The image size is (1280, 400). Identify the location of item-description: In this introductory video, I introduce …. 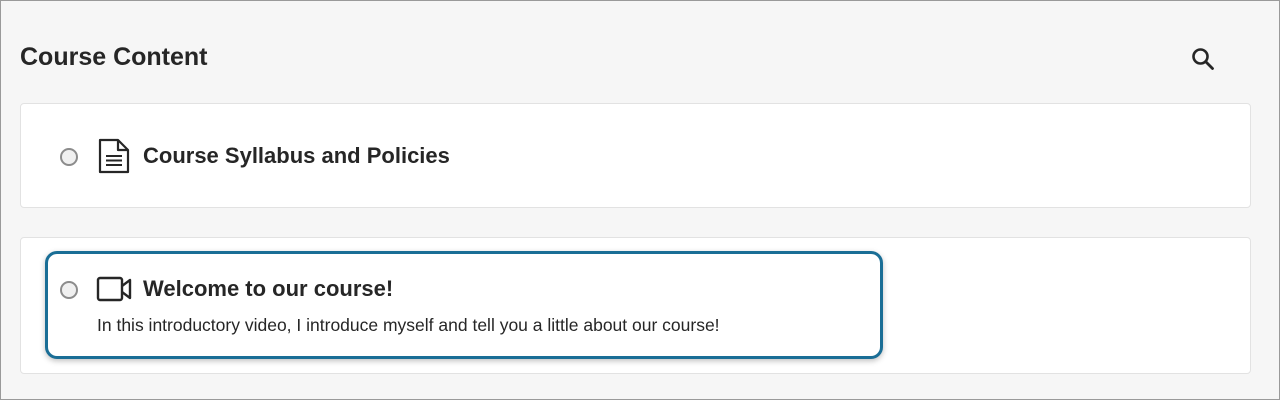
(408, 325).